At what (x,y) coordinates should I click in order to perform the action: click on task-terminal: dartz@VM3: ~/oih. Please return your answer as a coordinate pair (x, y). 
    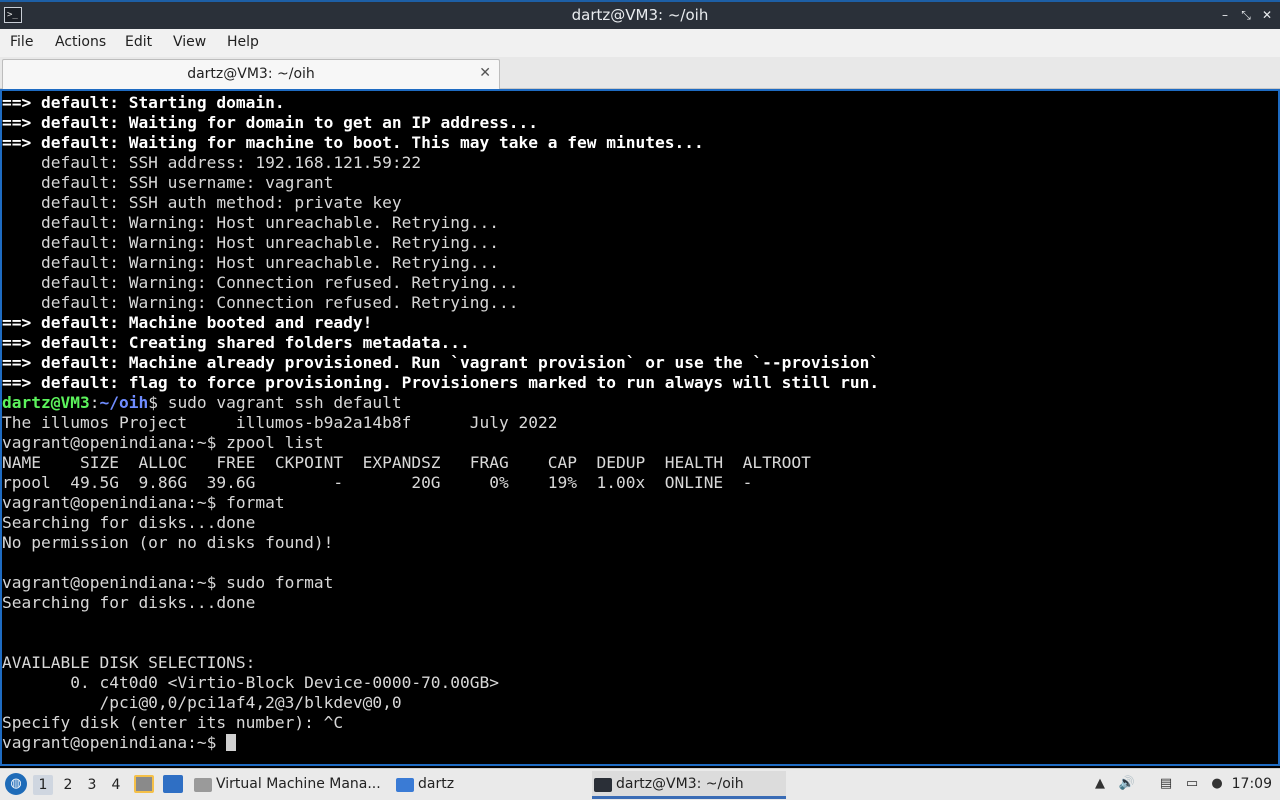
    Looking at the image, I should click on (689, 785).